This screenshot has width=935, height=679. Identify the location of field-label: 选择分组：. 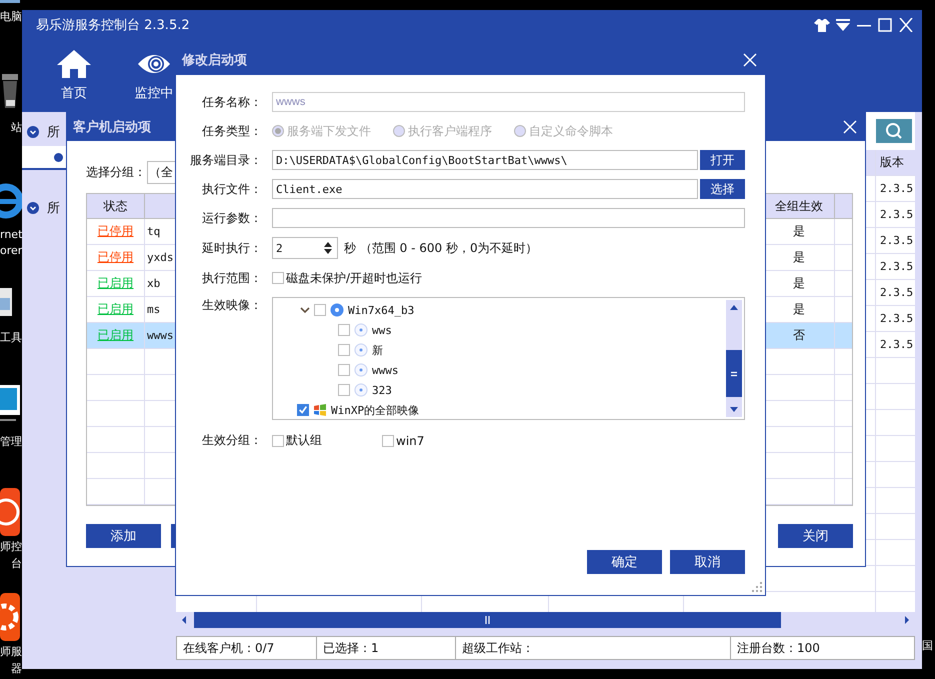
(116, 172).